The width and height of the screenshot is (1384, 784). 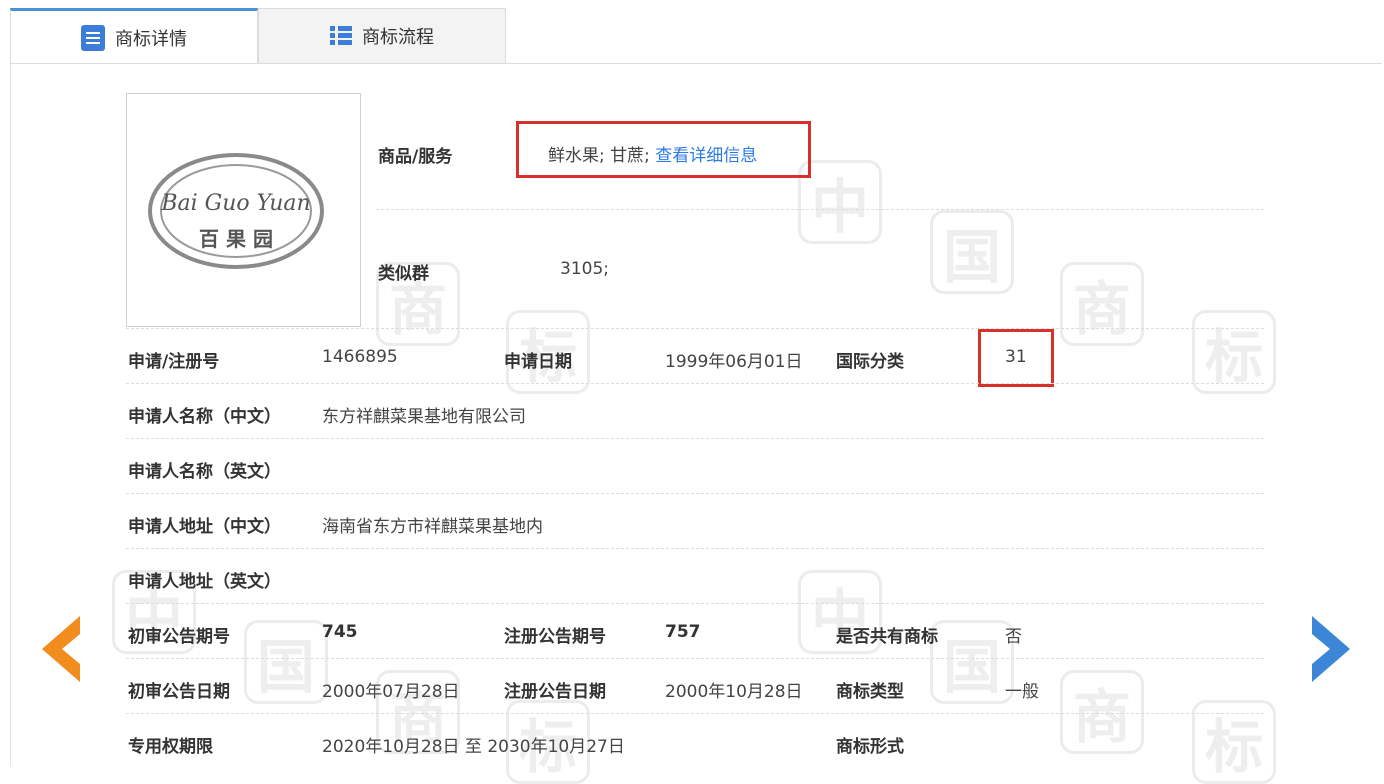 What do you see at coordinates (602, 156) in the screenshot?
I see `goods-text: 鲜水果; 甘蔗;` at bounding box center [602, 156].